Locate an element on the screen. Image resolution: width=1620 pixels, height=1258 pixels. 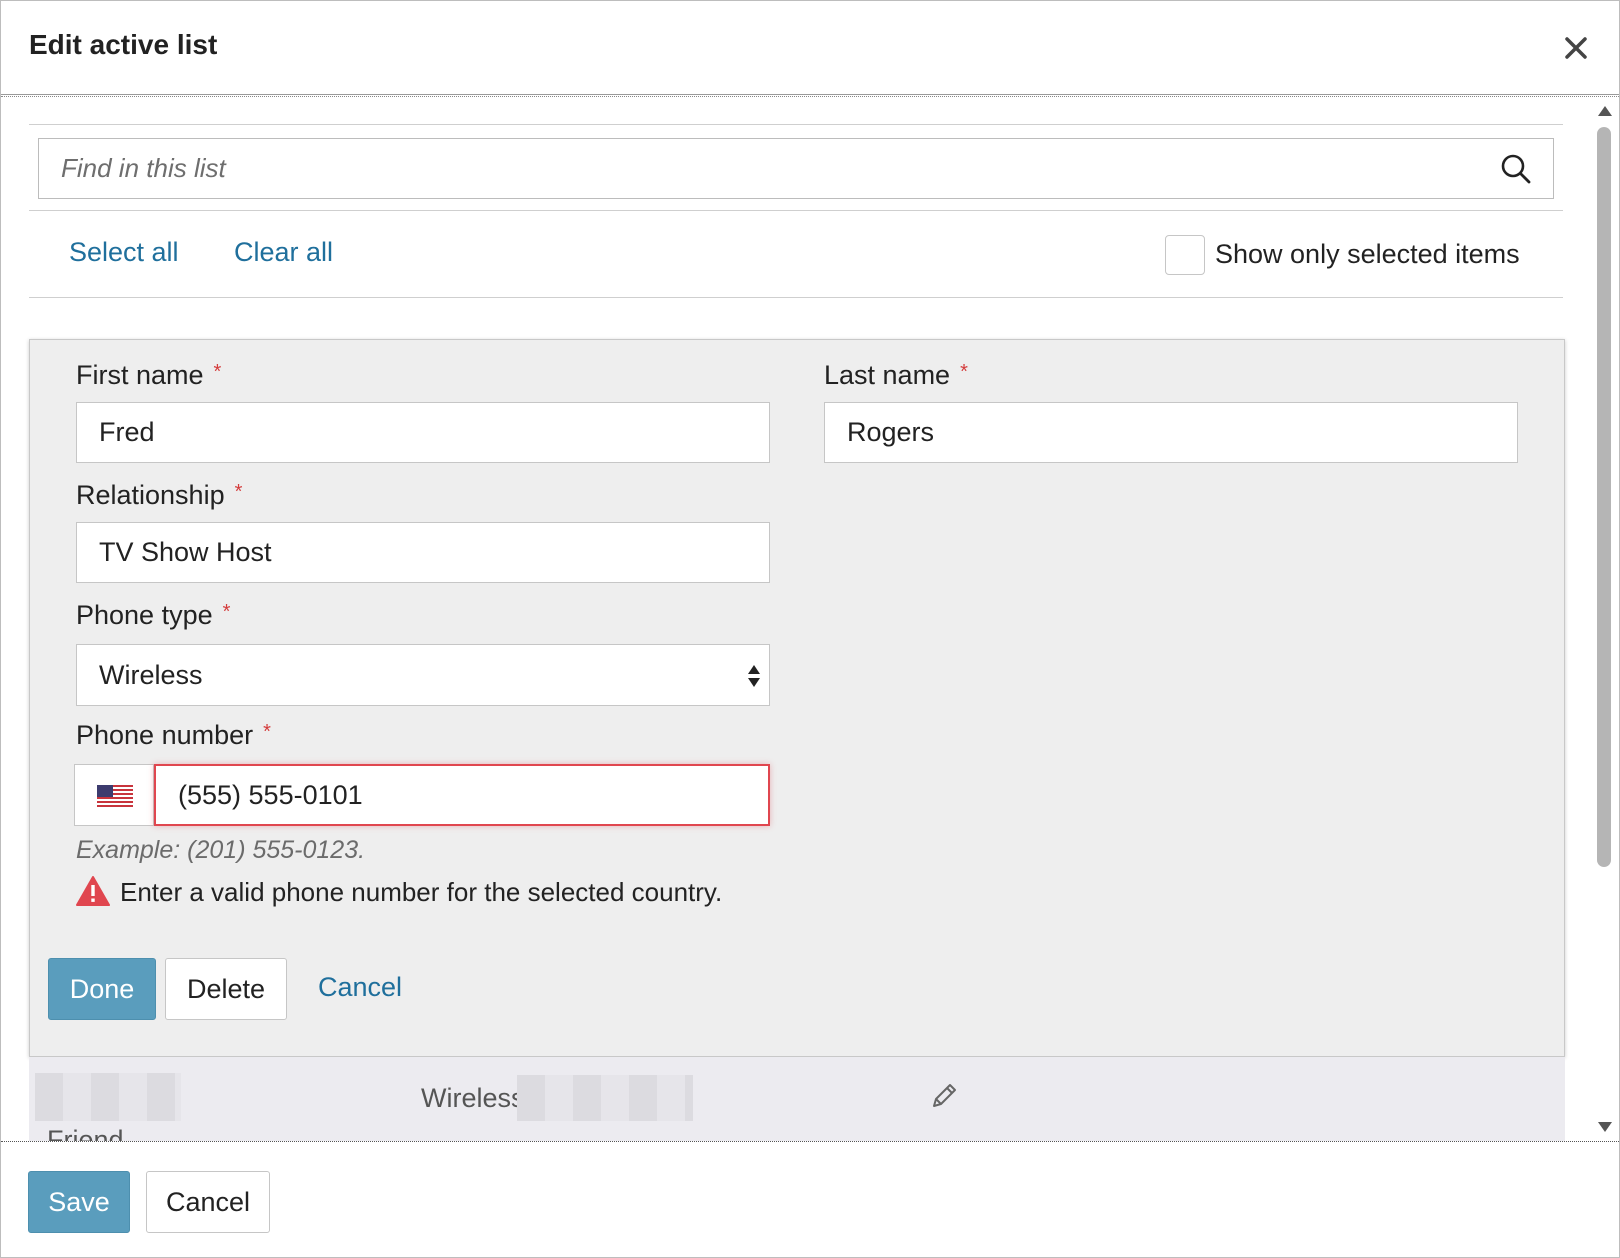
delete-button: Delete is located at coordinates (226, 989).